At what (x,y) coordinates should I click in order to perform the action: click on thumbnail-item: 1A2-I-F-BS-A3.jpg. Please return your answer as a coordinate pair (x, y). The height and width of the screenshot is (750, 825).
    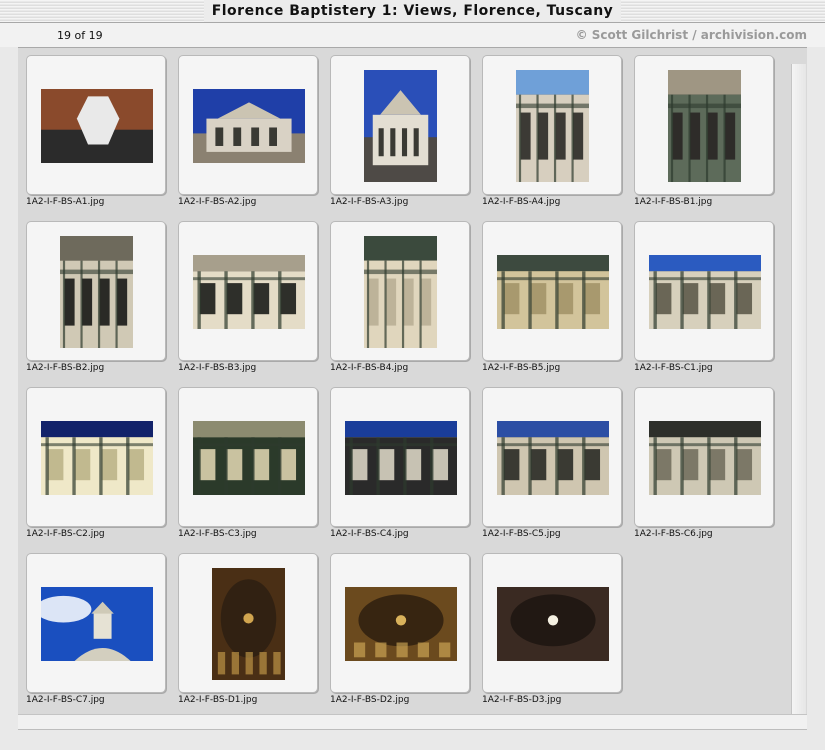
    Looking at the image, I should click on (400, 135).